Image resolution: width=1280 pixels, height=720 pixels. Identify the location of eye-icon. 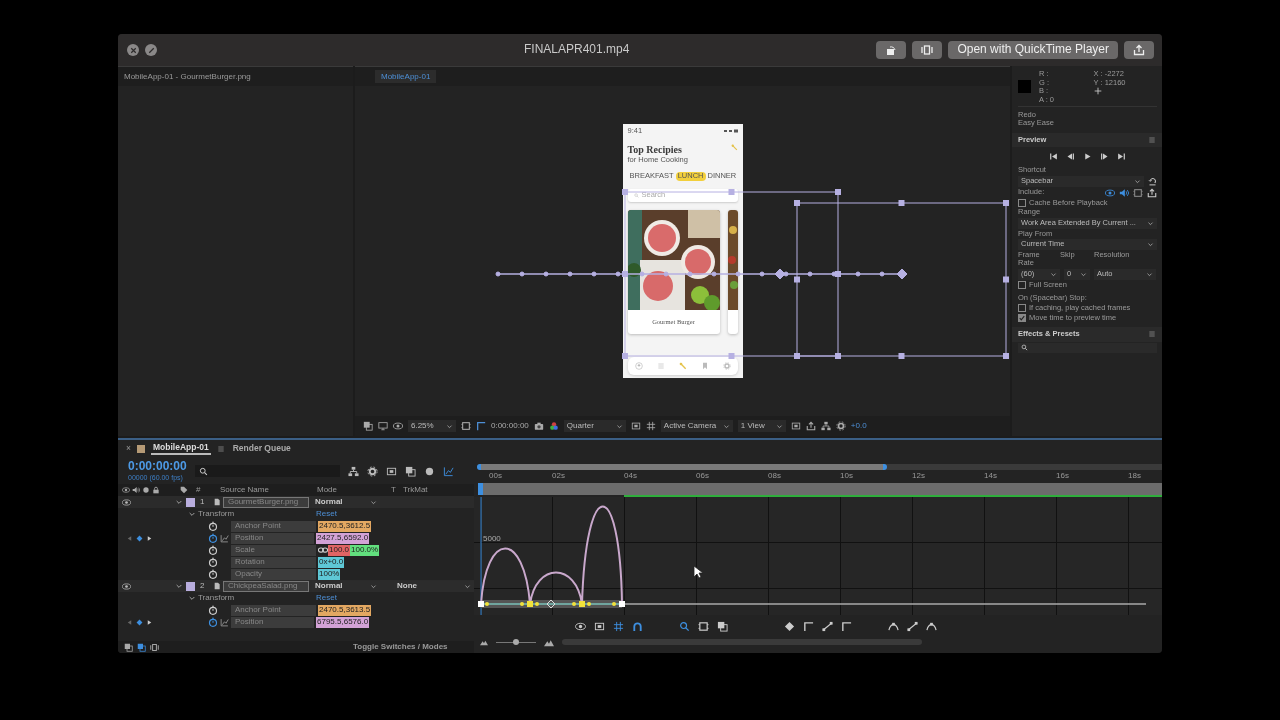
(580, 626).